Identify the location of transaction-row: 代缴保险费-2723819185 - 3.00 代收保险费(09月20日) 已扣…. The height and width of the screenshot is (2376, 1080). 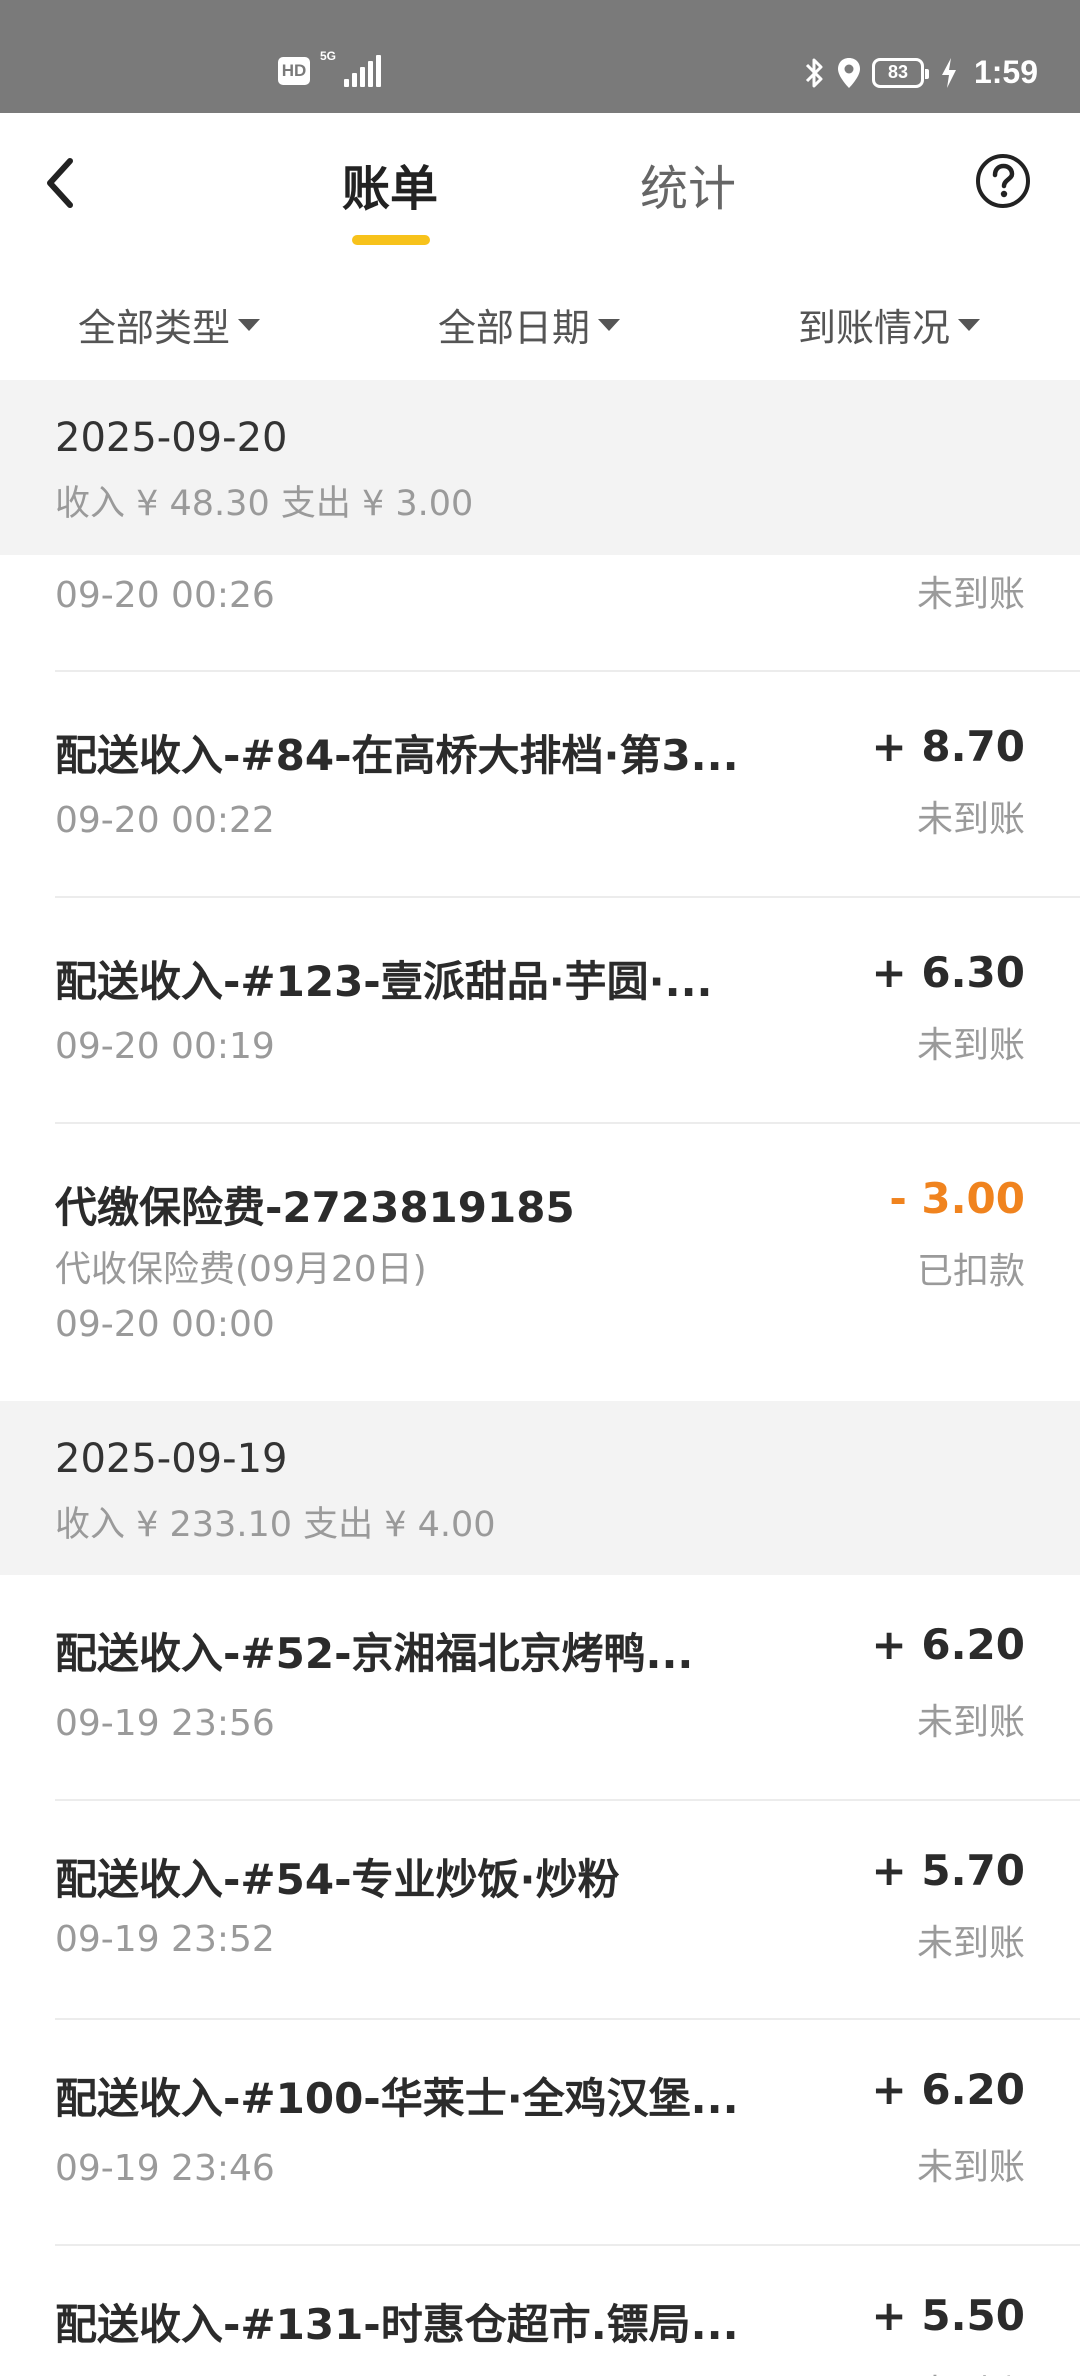
(540, 1262).